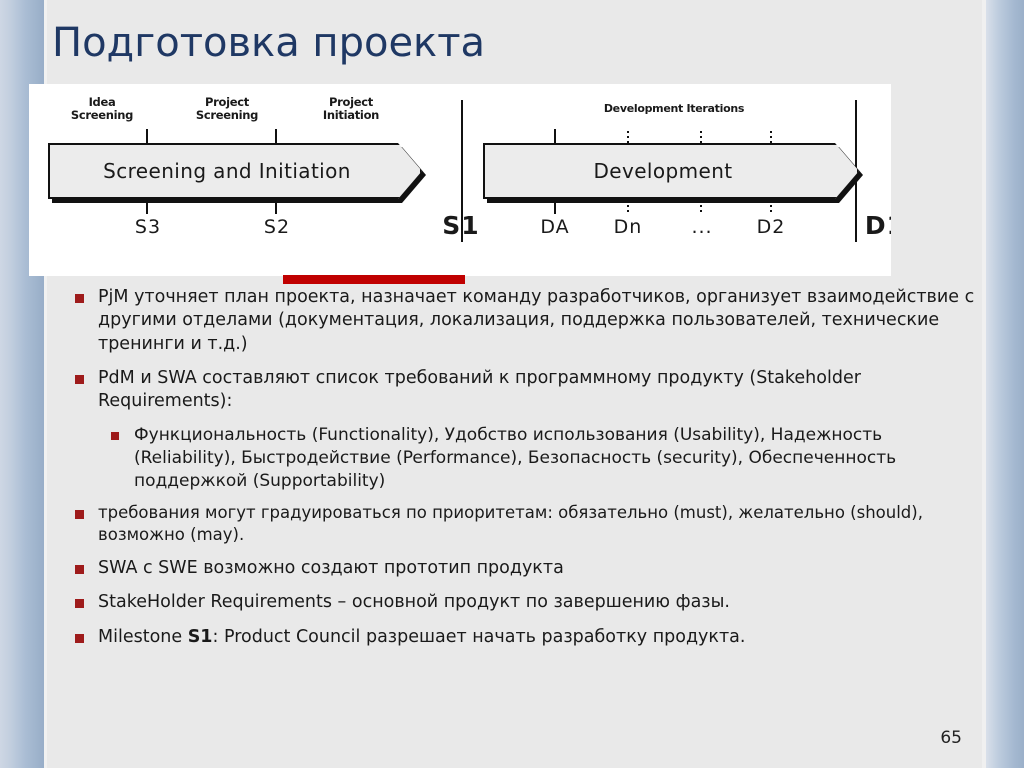 This screenshot has height=768, width=1024. What do you see at coordinates (771, 227) in the screenshot?
I see `diagram-milestone-d2: D2` at bounding box center [771, 227].